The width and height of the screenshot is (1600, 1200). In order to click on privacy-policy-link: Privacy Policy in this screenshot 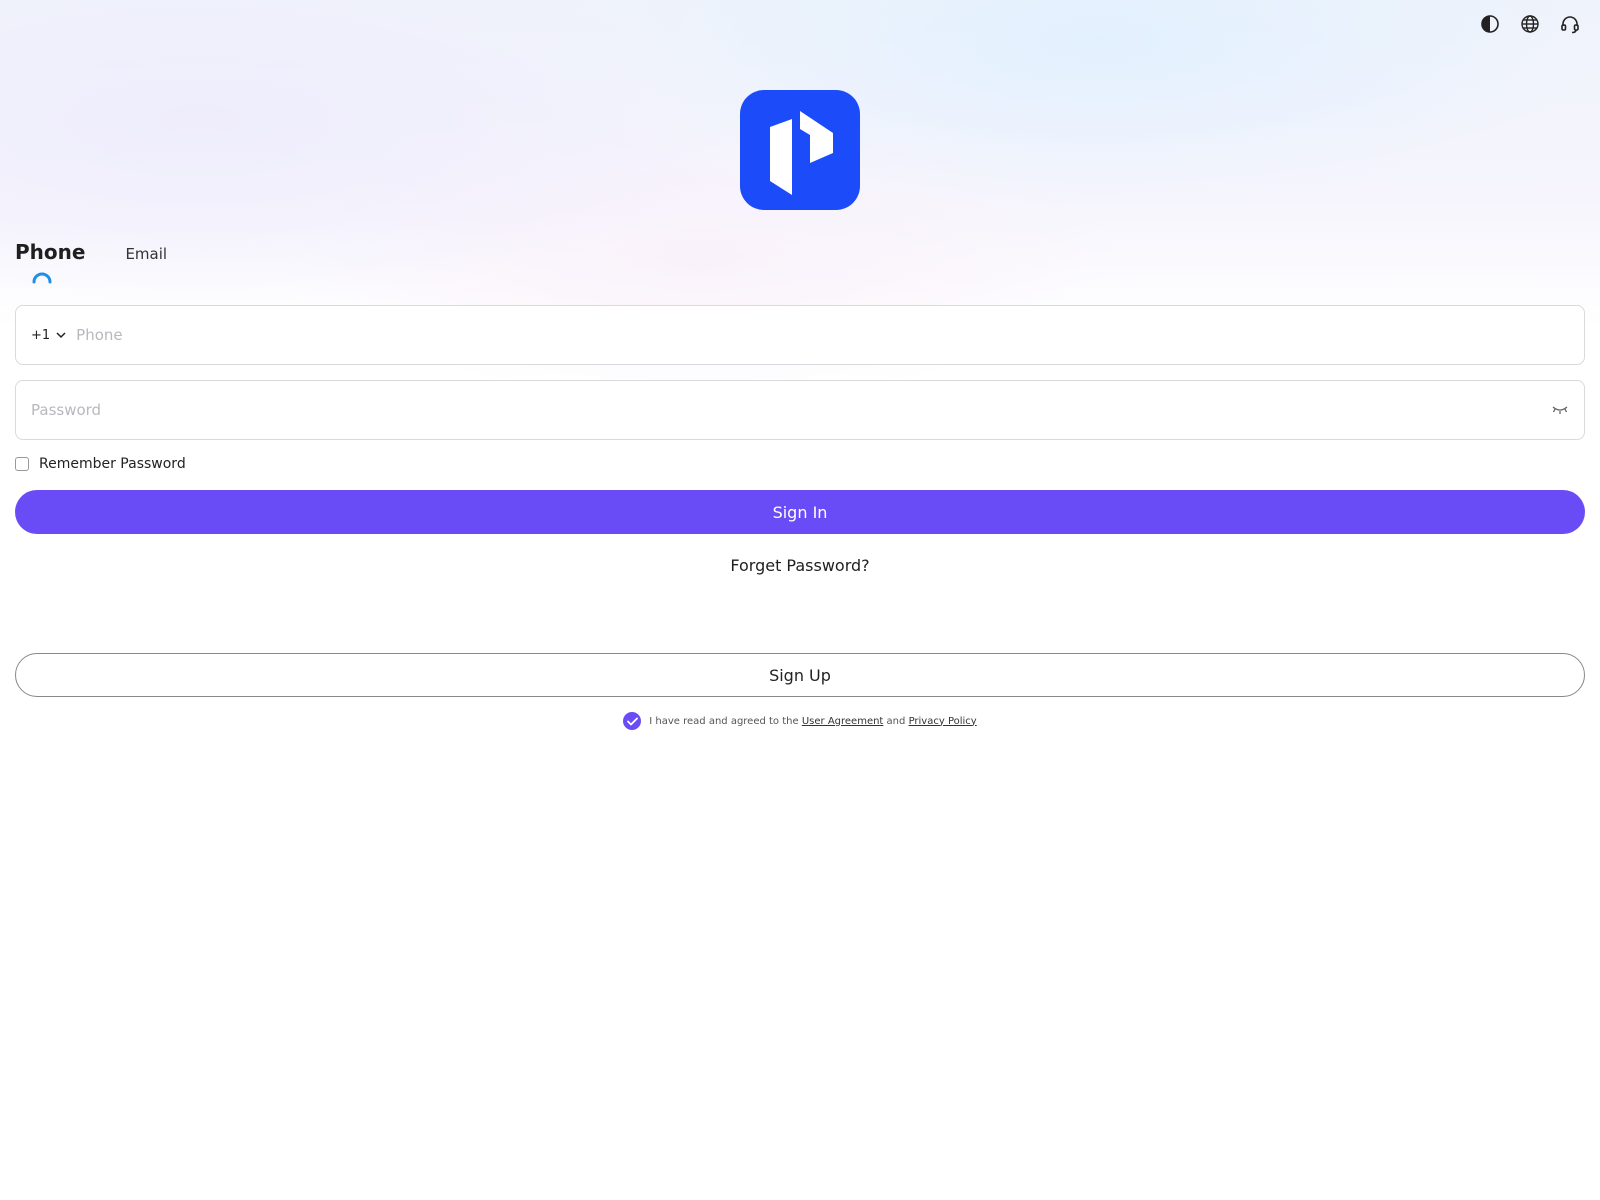, I will do `click(943, 721)`.